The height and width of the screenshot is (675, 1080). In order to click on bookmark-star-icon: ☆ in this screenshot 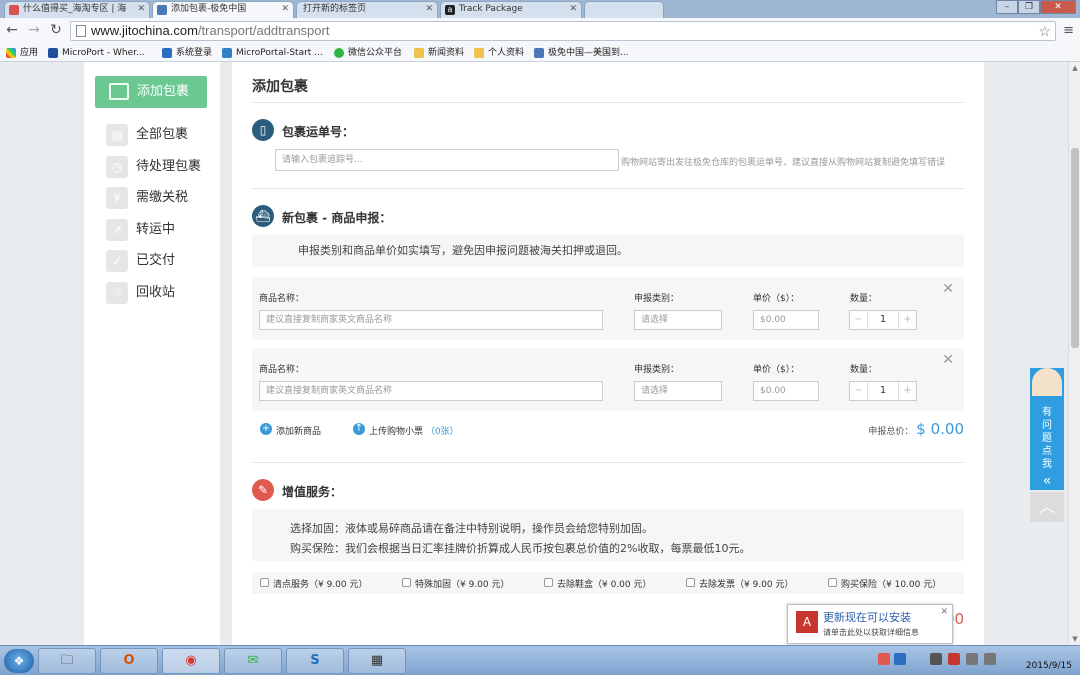, I will do `click(1044, 31)`.